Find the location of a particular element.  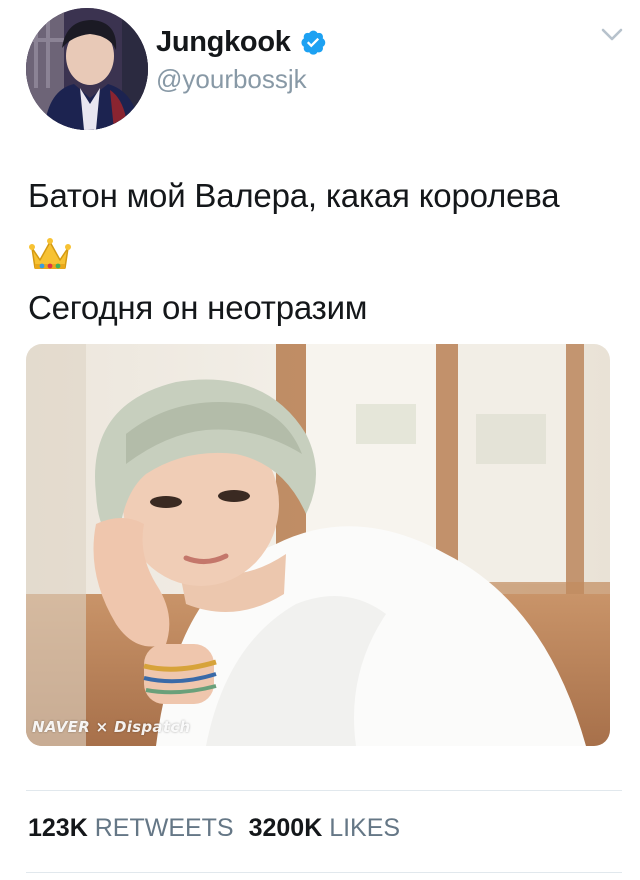

tweet-text-line-3: Сегодня он неотразим is located at coordinates (198, 307).